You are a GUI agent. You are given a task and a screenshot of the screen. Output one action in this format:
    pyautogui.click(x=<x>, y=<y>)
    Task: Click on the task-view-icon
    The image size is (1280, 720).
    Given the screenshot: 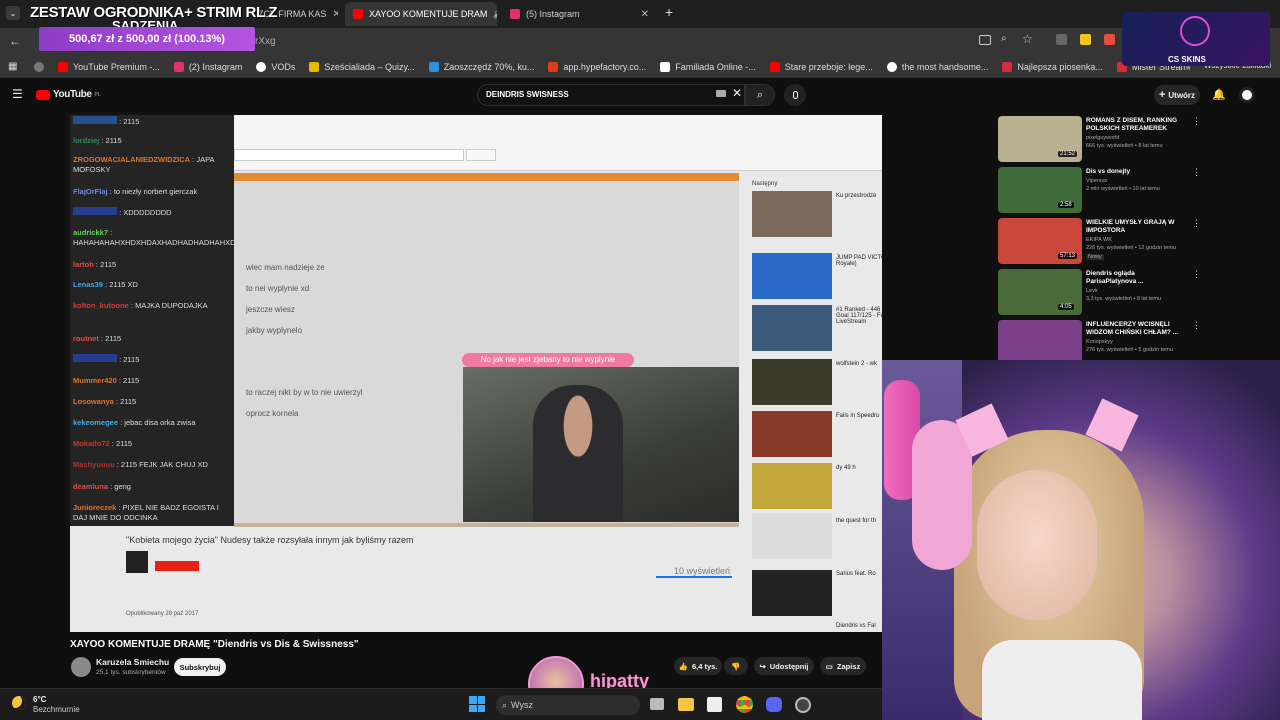 What is the action you would take?
    pyautogui.click(x=657, y=704)
    